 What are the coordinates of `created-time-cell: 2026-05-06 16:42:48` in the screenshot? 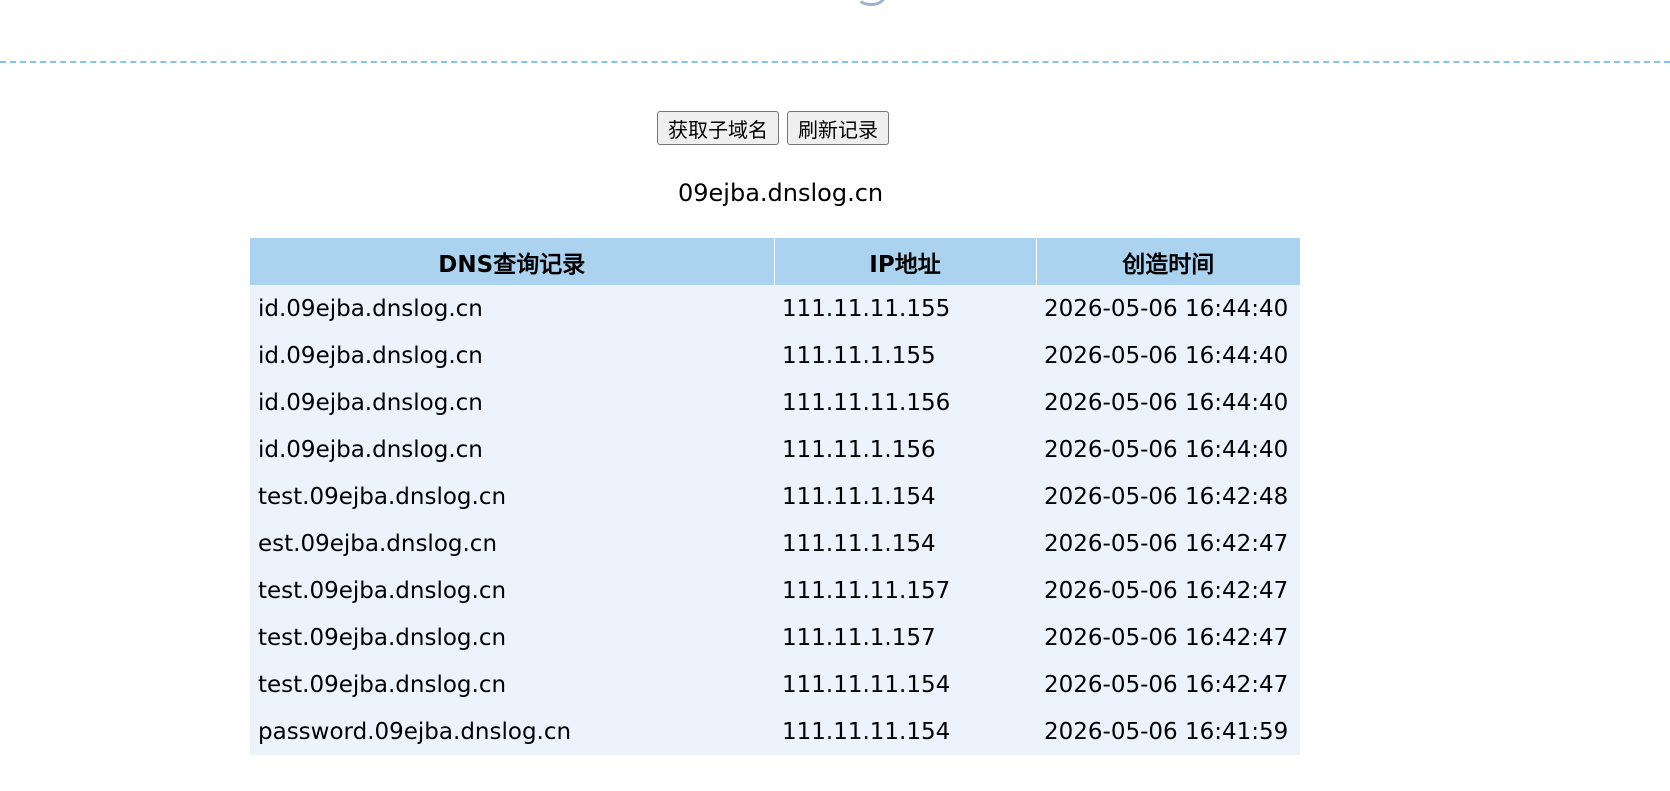 It's located at (1168, 496).